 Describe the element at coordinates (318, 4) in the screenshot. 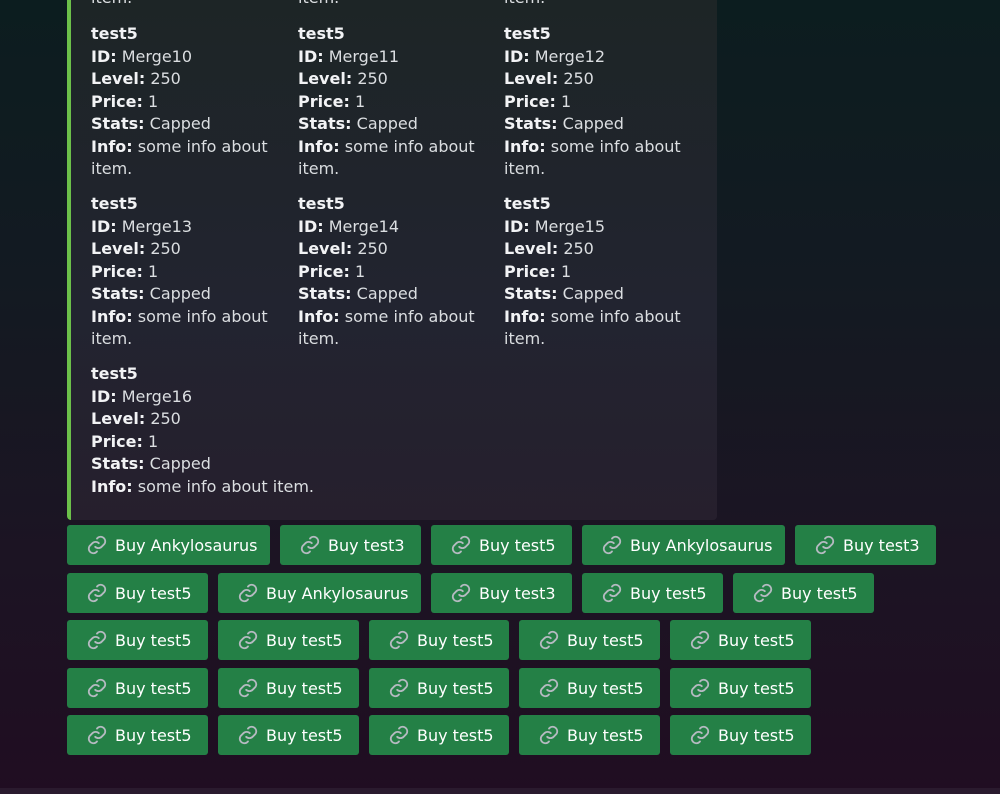

I see `field-partial-text: item.` at that location.